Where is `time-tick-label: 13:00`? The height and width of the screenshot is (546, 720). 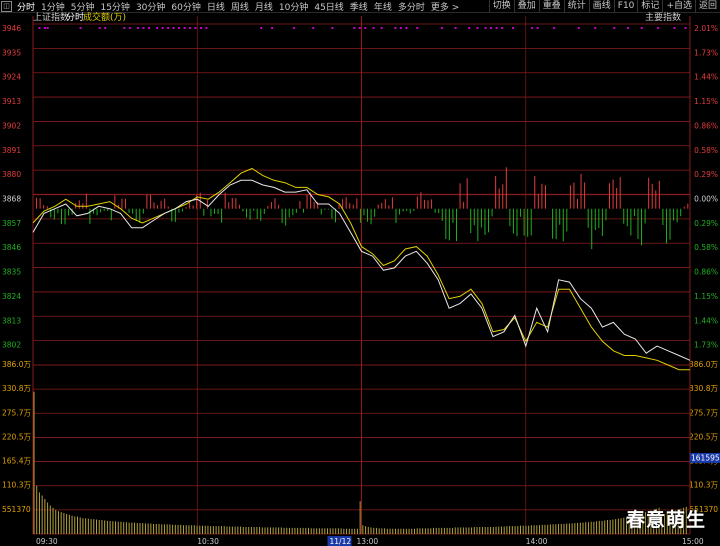
time-tick-label: 13:00 is located at coordinates (368, 541).